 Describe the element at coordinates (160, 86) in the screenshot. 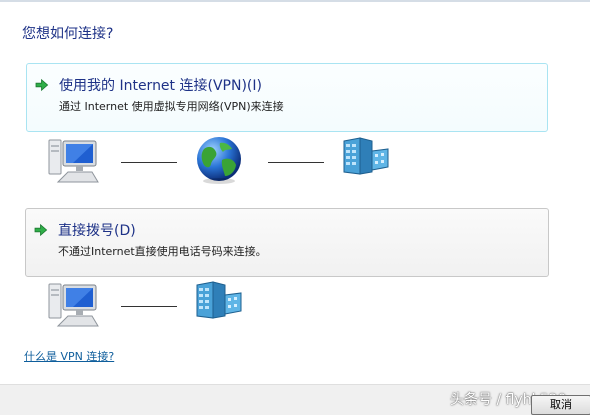

I see `option-title: 使用我的 Internet 连接(VPN)(I)` at that location.